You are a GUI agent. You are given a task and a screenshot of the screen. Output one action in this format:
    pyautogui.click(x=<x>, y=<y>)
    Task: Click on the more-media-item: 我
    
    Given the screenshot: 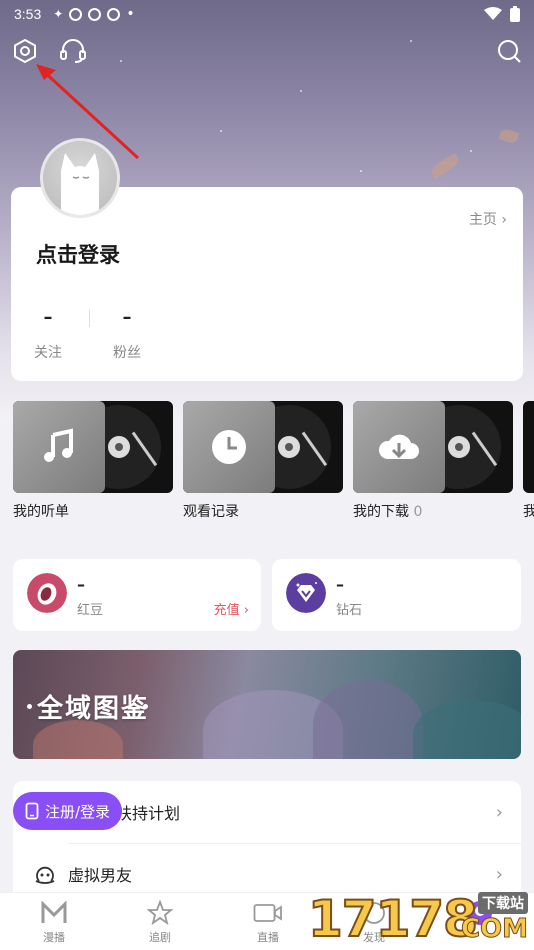 What is the action you would take?
    pyautogui.click(x=528, y=461)
    